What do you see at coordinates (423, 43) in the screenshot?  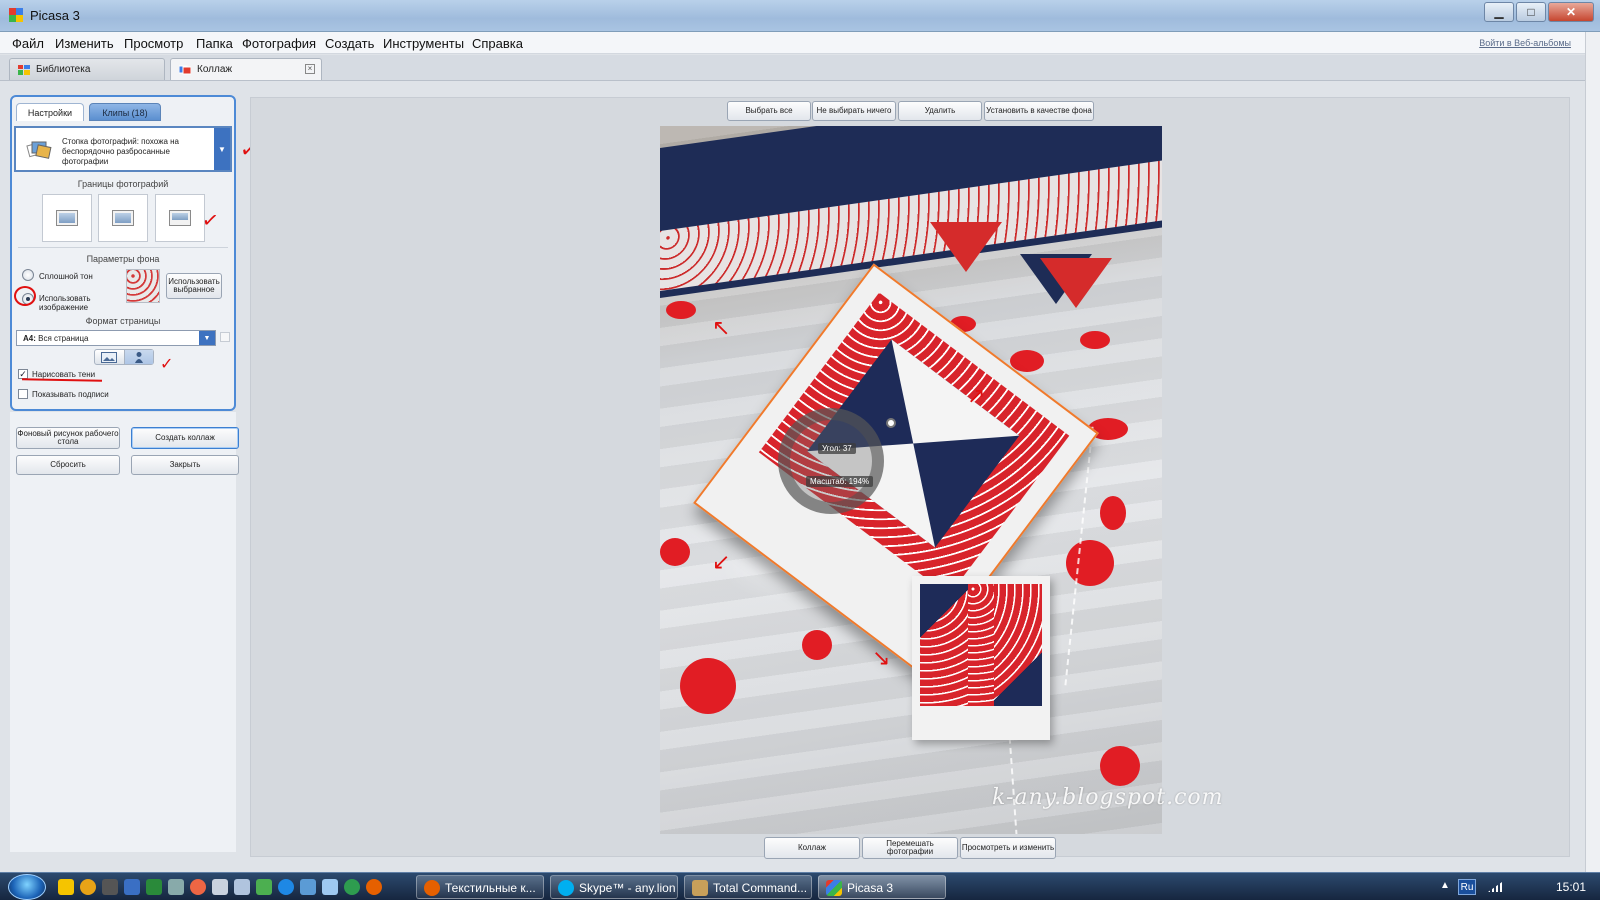 I see `menu-tools: Инструменты` at bounding box center [423, 43].